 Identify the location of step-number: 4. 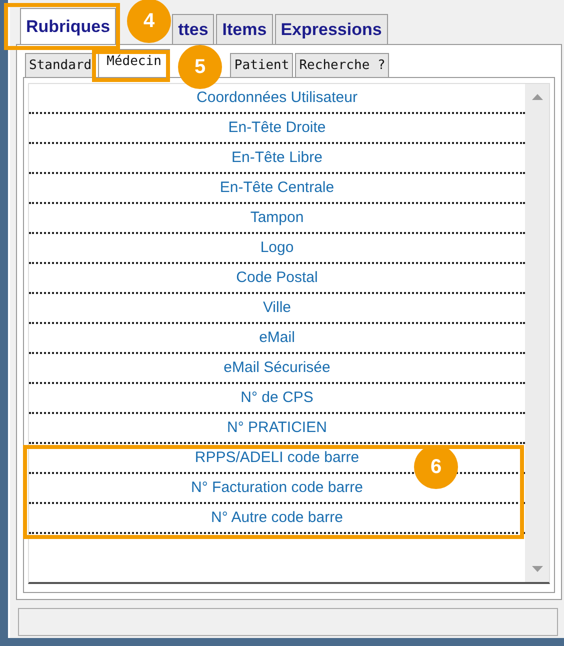
(149, 21).